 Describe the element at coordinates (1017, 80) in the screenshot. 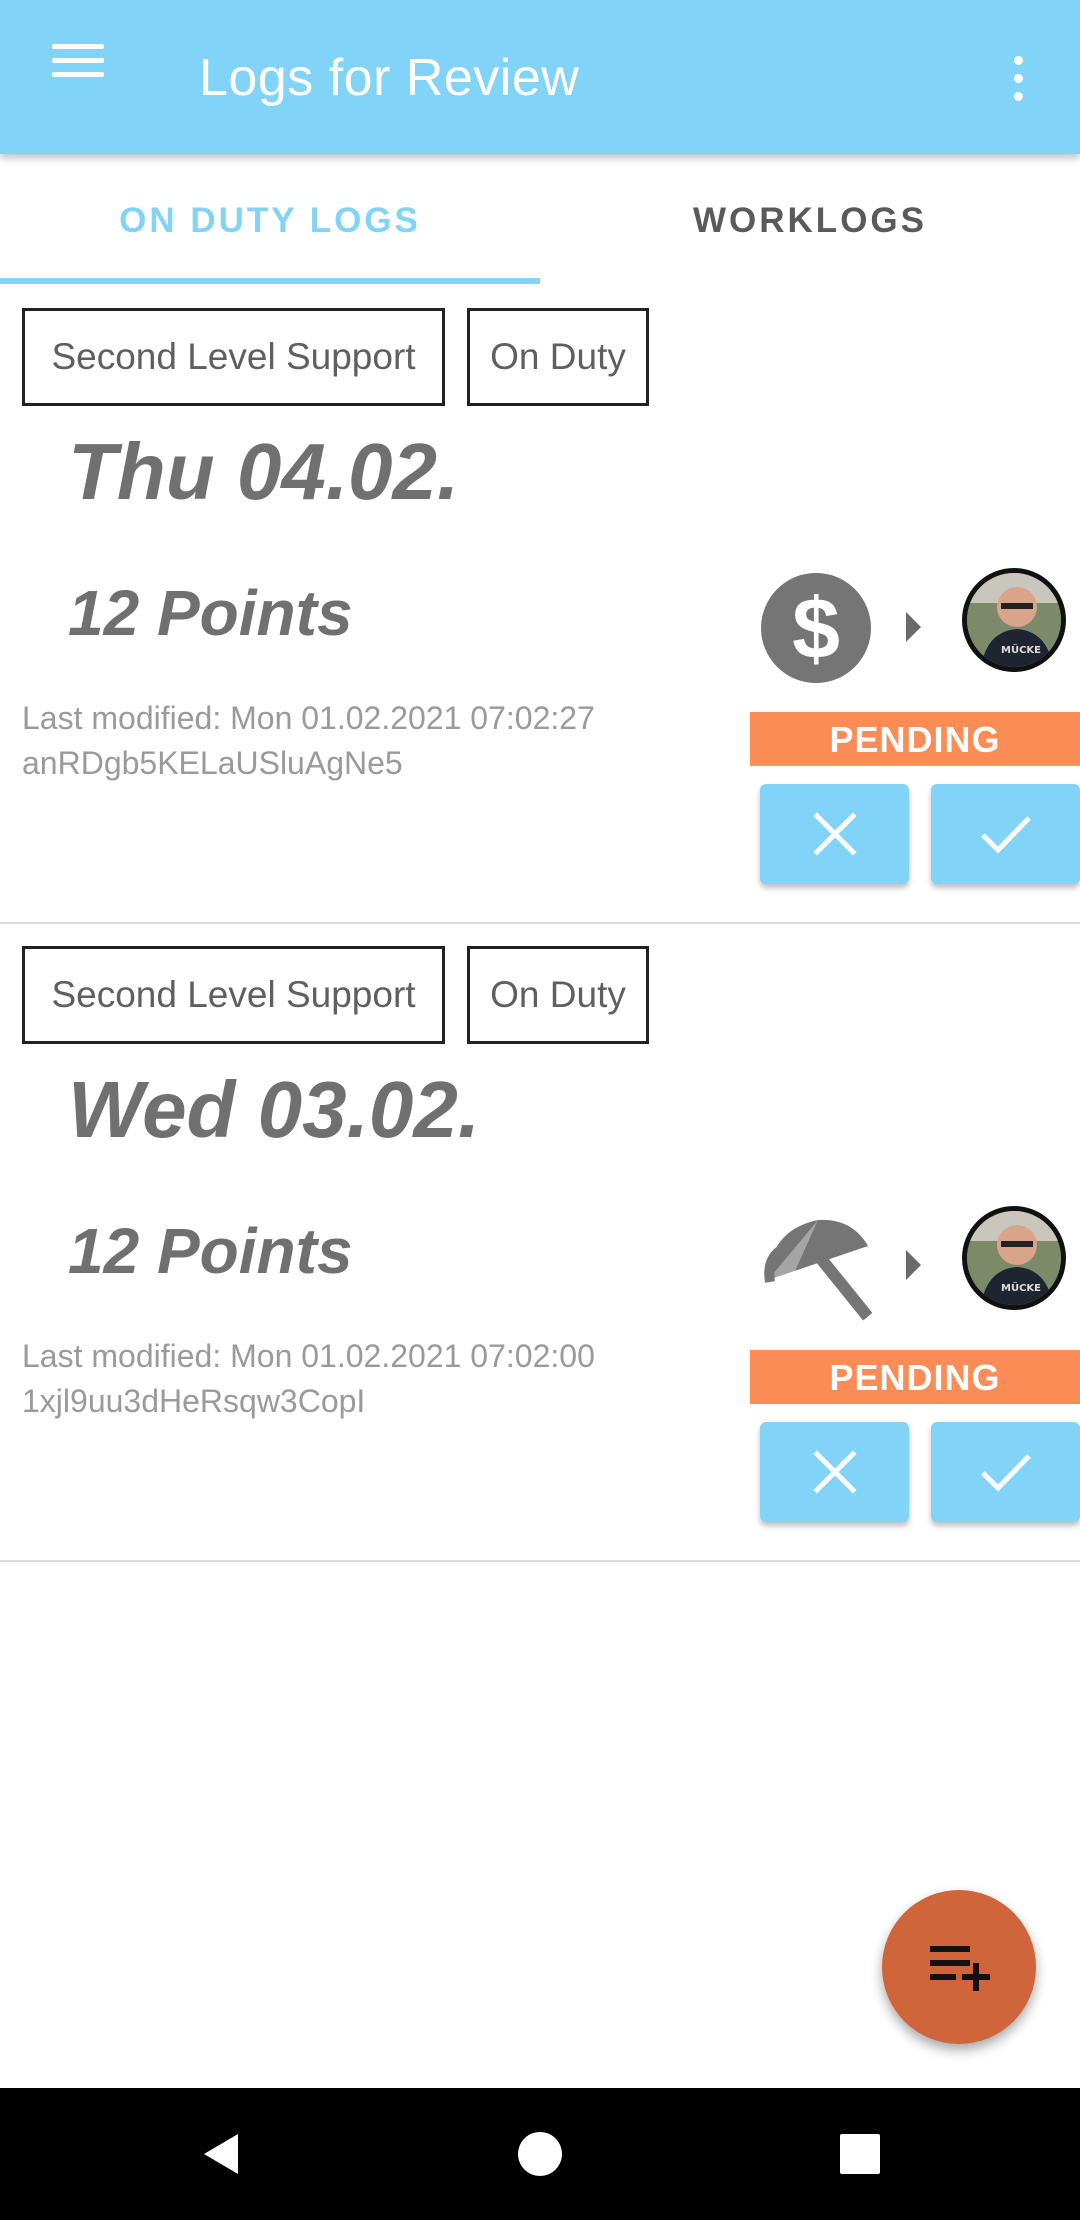

I see `more-vert-icon` at that location.